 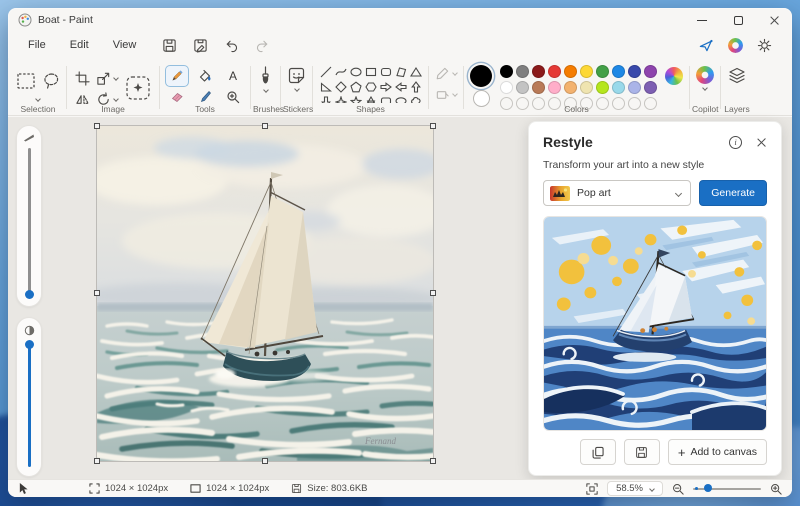 What do you see at coordinates (125, 45) in the screenshot?
I see `menu-view: View` at bounding box center [125, 45].